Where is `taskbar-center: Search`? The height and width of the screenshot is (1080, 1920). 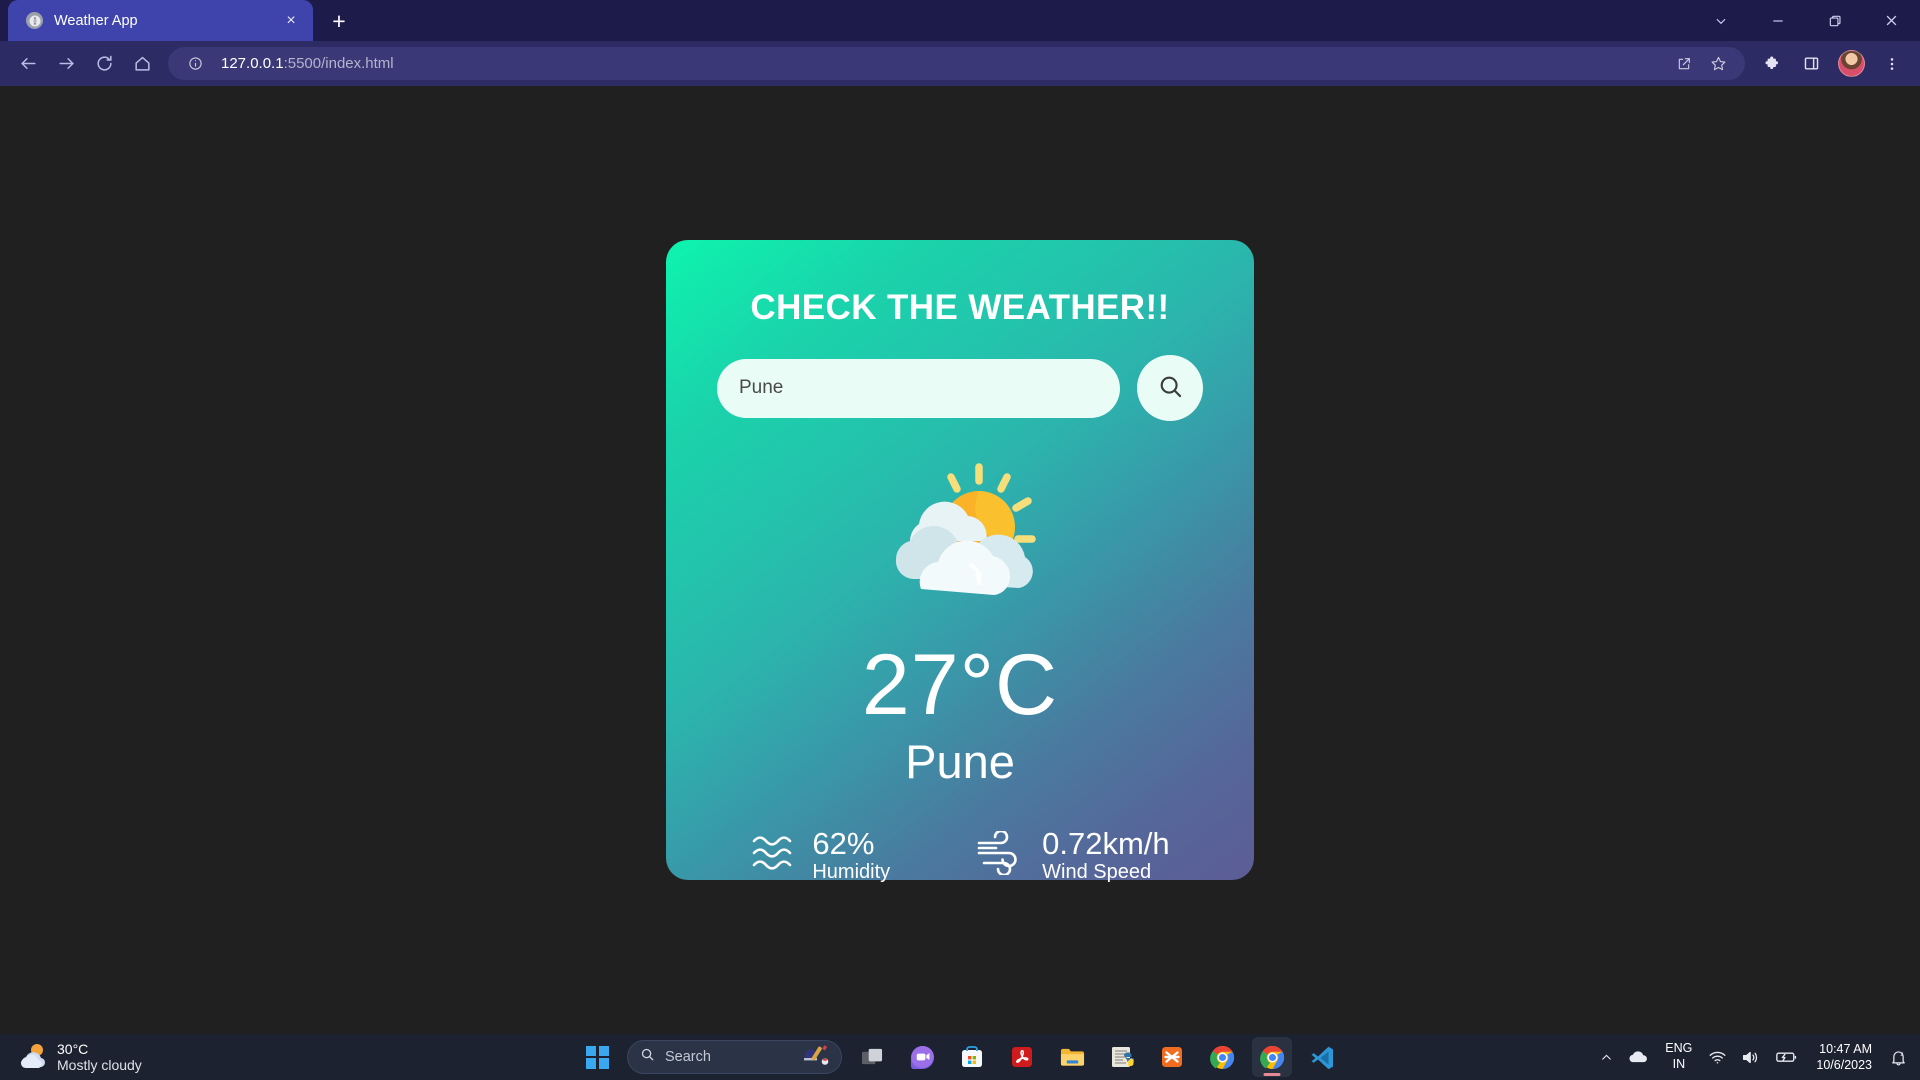 taskbar-center: Search is located at coordinates (960, 1057).